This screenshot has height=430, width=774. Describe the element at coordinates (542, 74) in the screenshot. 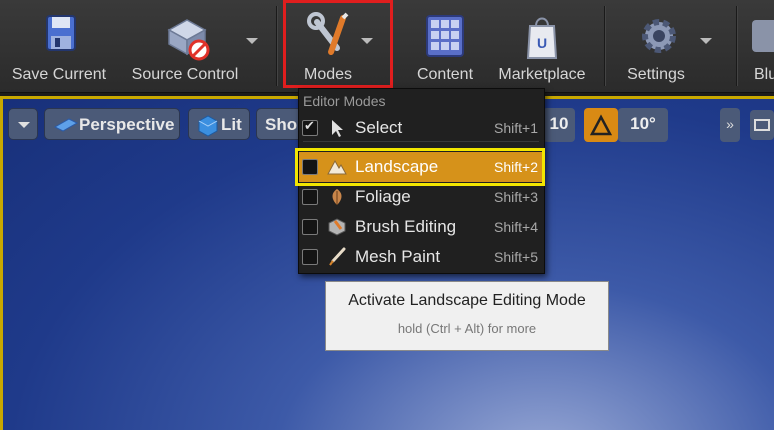

I see `marketplace-label: Marketplace` at that location.